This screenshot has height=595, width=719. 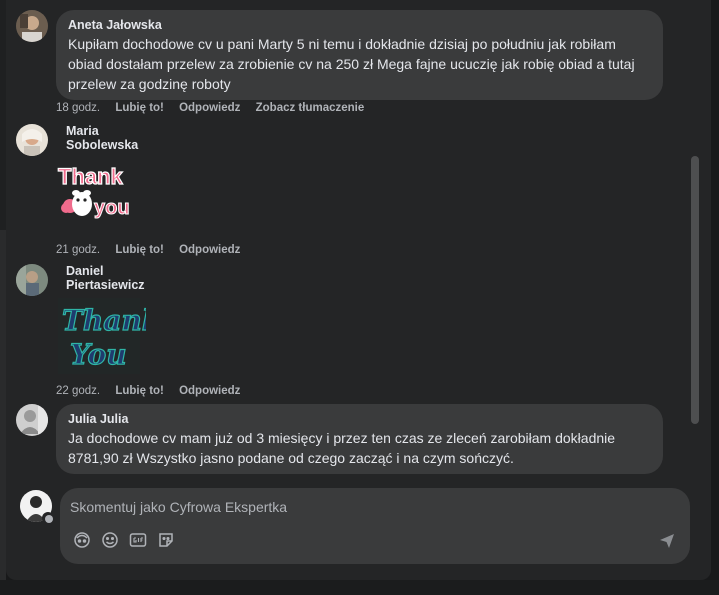 What do you see at coordinates (102, 138) in the screenshot?
I see `comment-author: Maria Sobolewska` at bounding box center [102, 138].